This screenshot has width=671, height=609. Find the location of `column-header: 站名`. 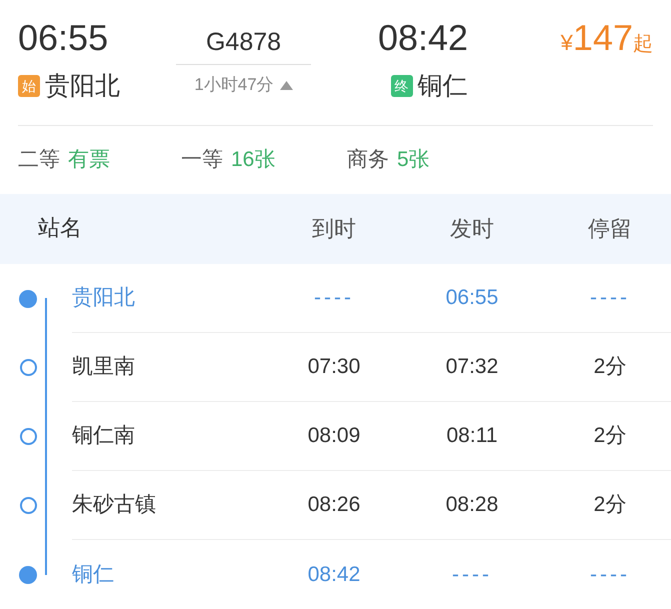

column-header: 站名 is located at coordinates (60, 227).